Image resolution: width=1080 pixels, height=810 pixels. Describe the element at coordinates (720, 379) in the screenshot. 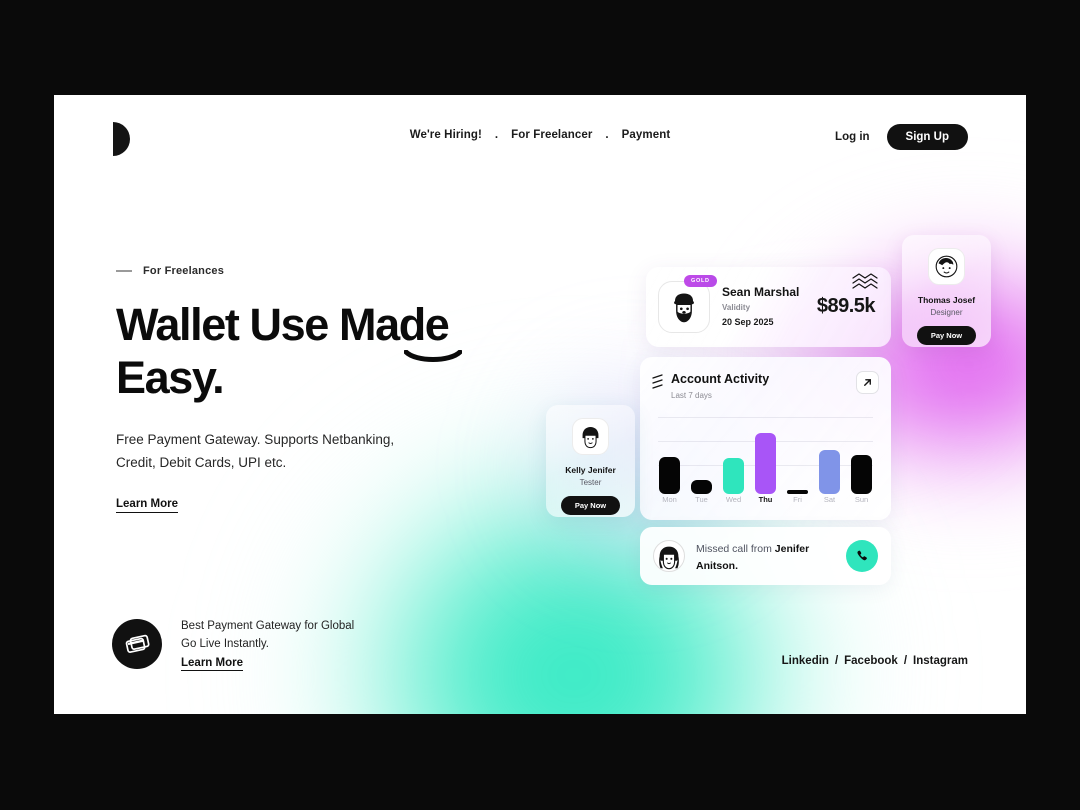

I see `account-activity-title: Account Activity` at that location.